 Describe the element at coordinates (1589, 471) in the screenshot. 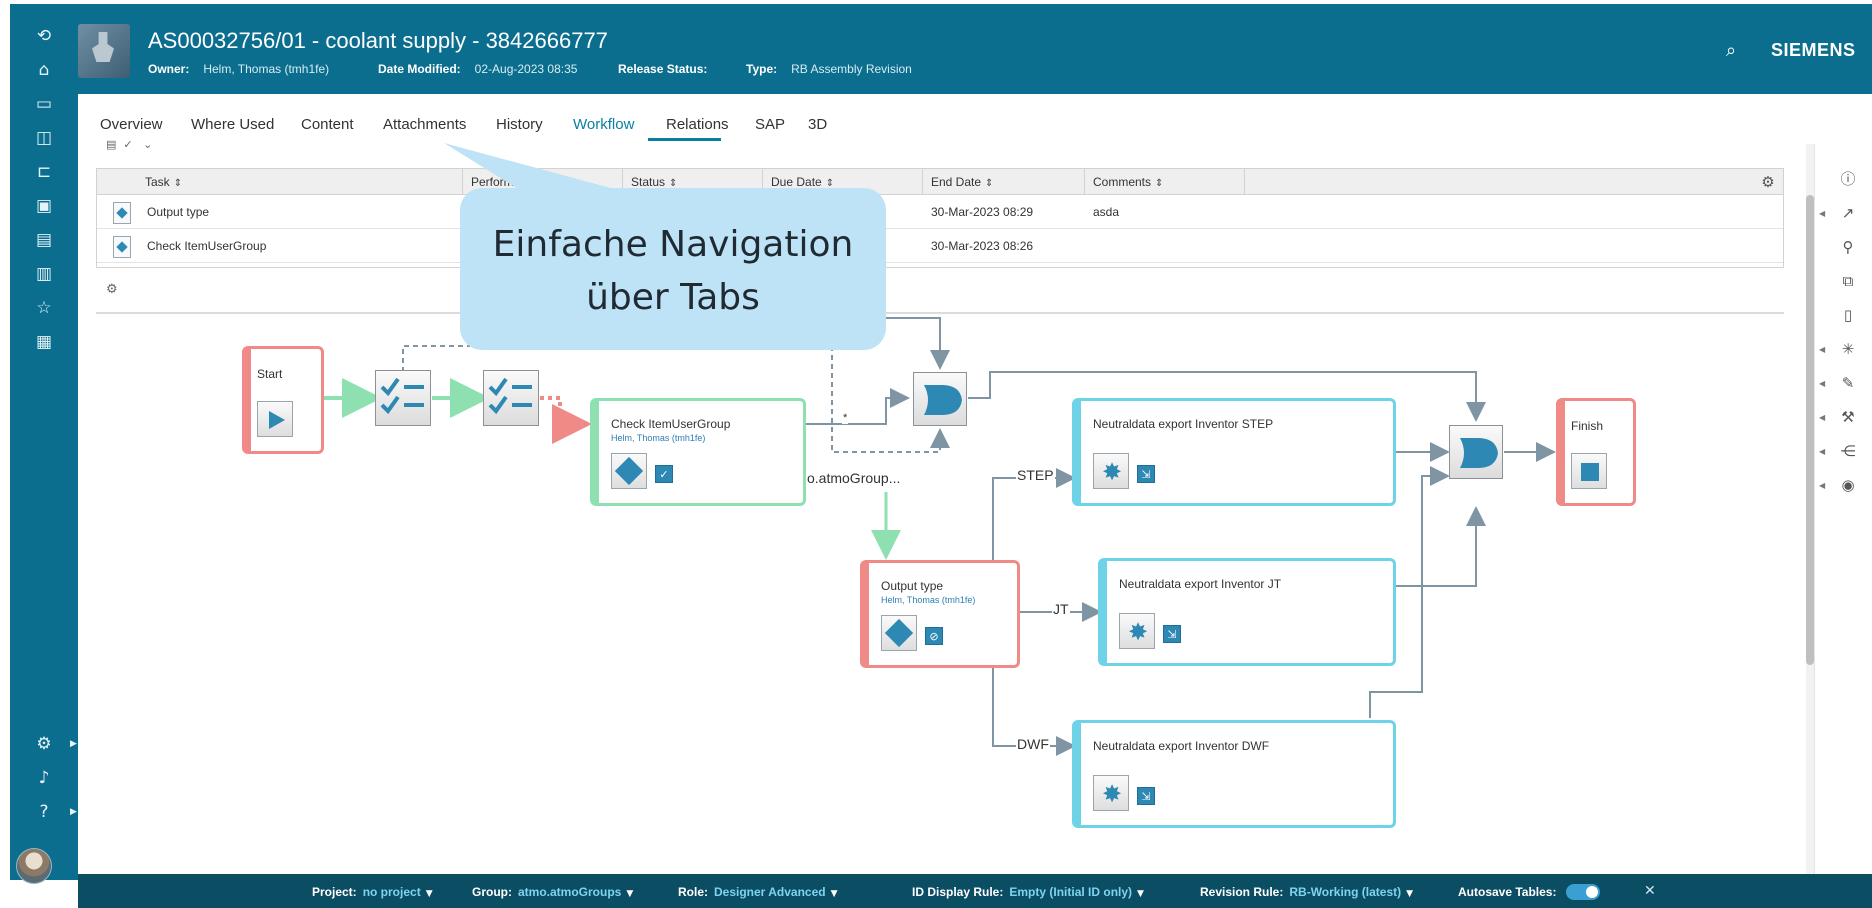

I see `stop-icon` at that location.